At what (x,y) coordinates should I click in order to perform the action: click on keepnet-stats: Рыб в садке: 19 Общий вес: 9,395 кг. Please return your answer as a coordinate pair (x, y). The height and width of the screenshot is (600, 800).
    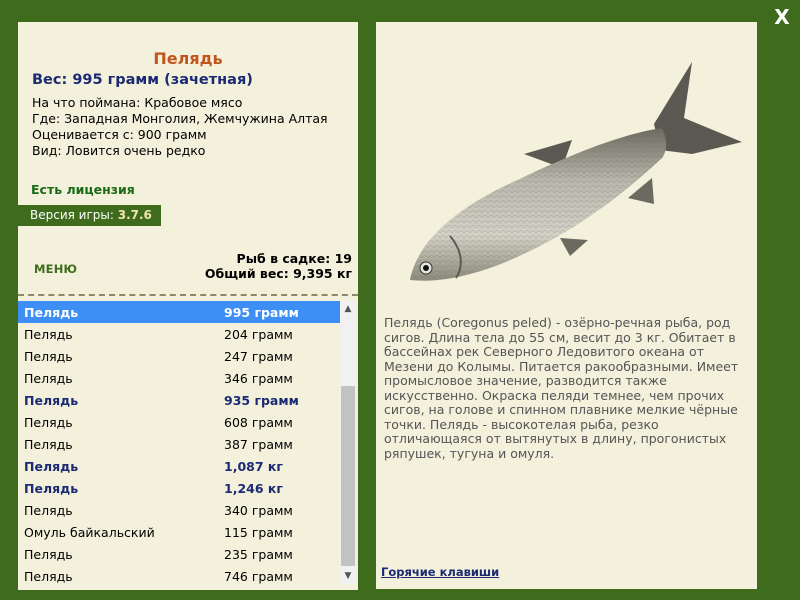
    Looking at the image, I should click on (278, 266).